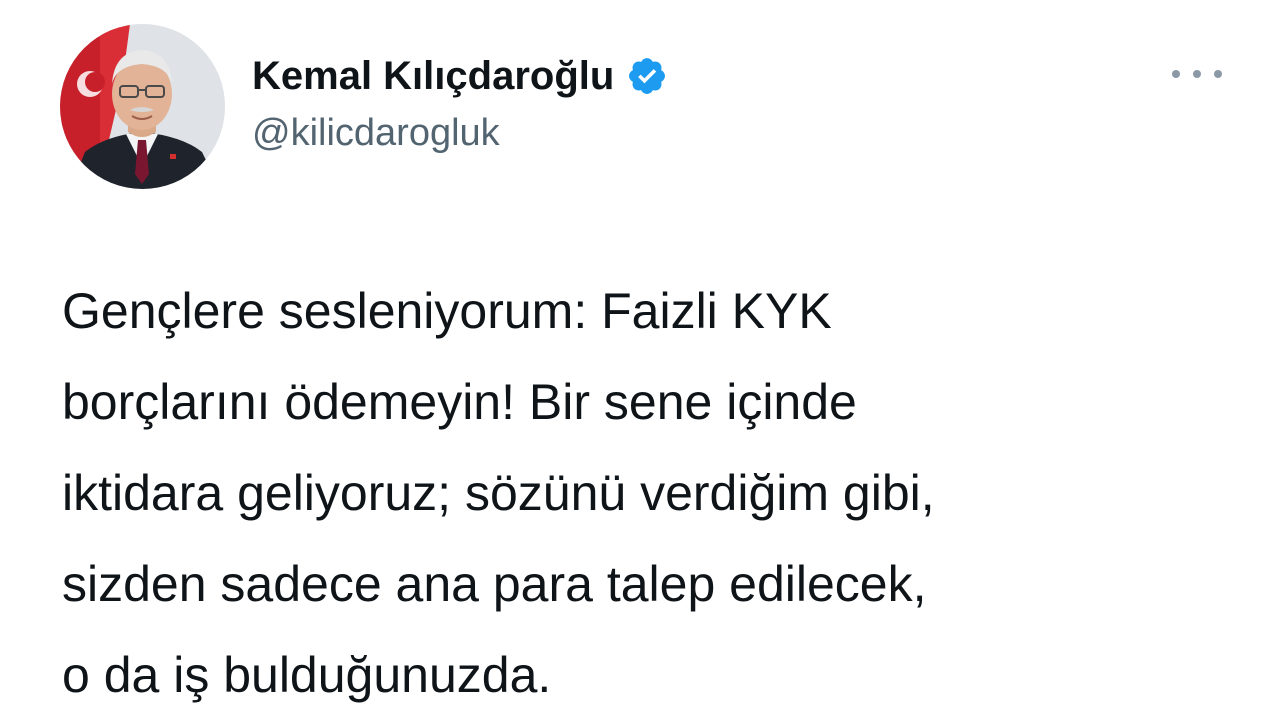 This screenshot has height=722, width=1284. I want to click on avatar-image, so click(142, 106).